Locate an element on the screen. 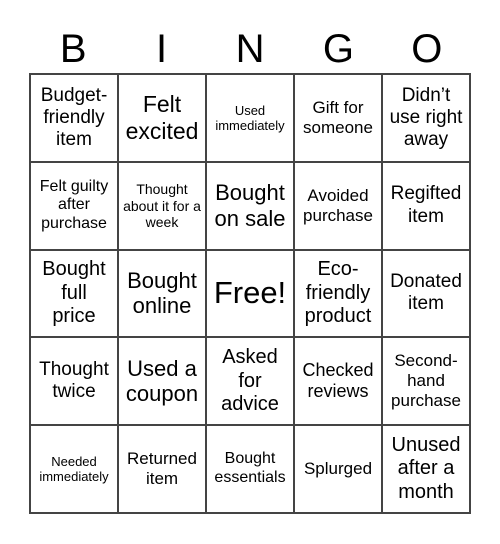 This screenshot has width=500, height=544. header-letter-o: O is located at coordinates (427, 49).